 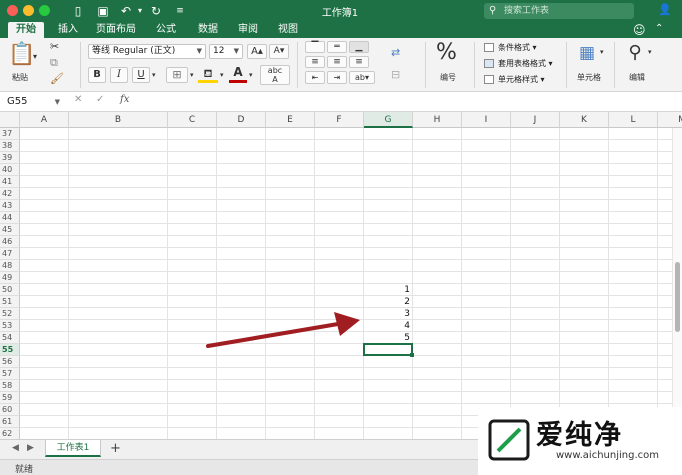 What do you see at coordinates (73, 448) in the screenshot?
I see `sheet-tab-1: 工作表1` at bounding box center [73, 448].